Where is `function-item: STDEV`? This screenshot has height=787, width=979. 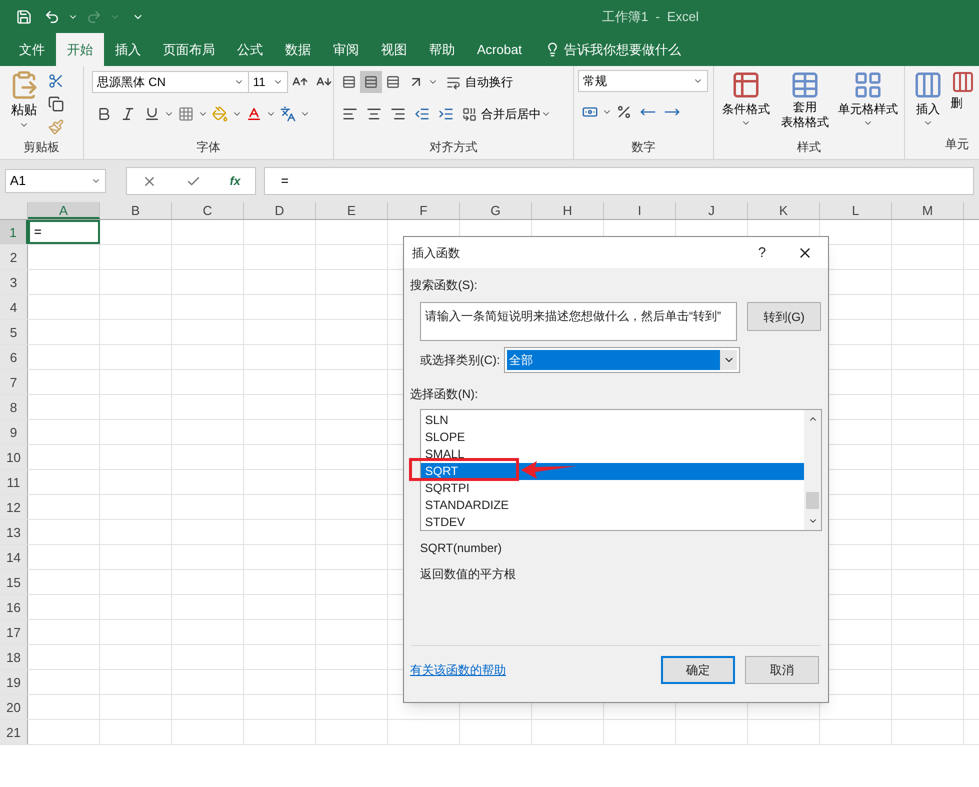 function-item: STDEV is located at coordinates (612, 522).